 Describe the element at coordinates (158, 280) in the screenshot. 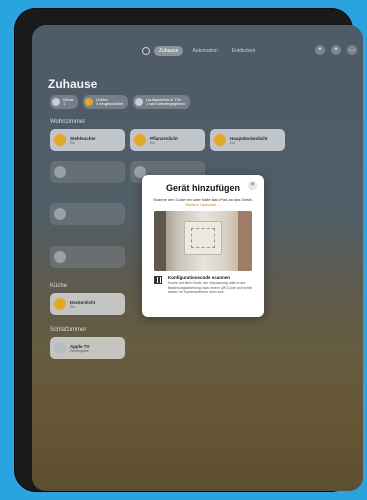

I see `qr-code-icon` at that location.